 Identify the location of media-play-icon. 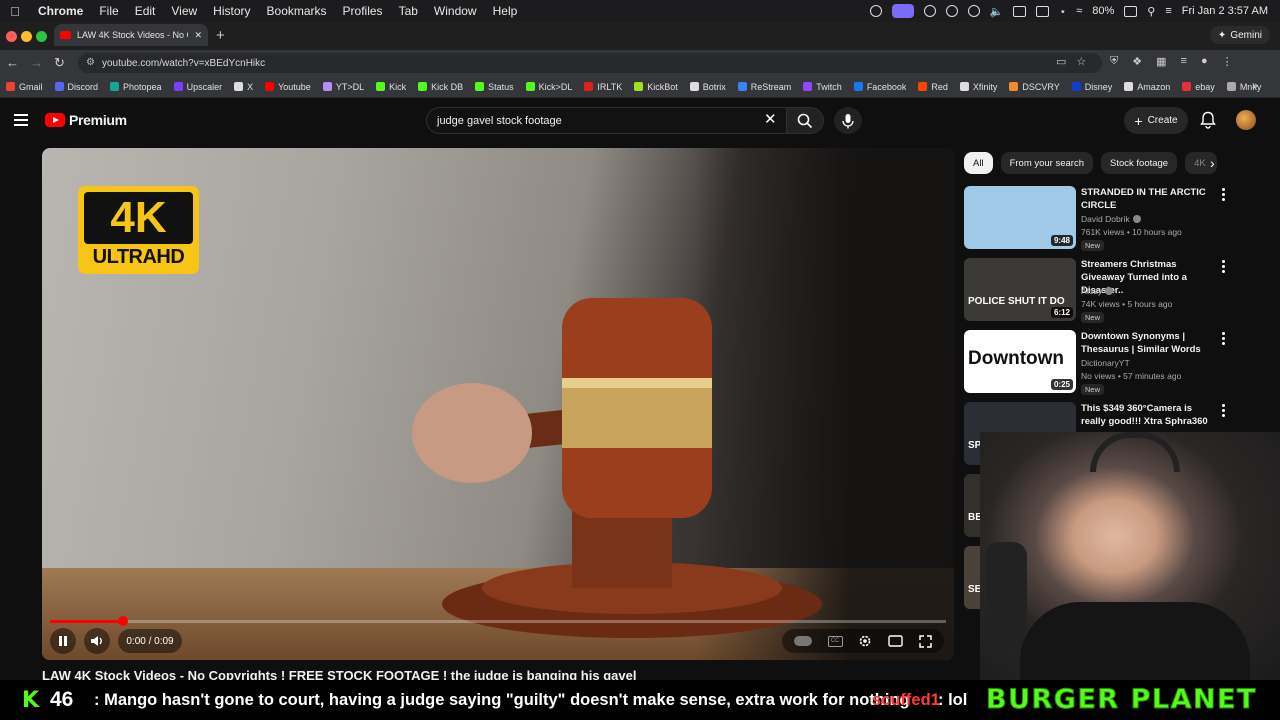
(973, 11).